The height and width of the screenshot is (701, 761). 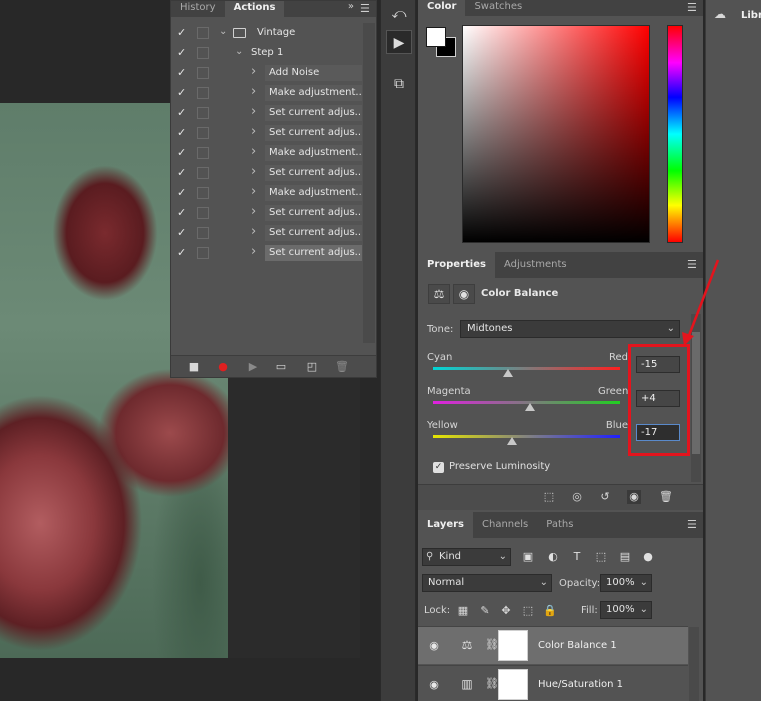 I want to click on tab-channels: Channels, so click(x=505, y=525).